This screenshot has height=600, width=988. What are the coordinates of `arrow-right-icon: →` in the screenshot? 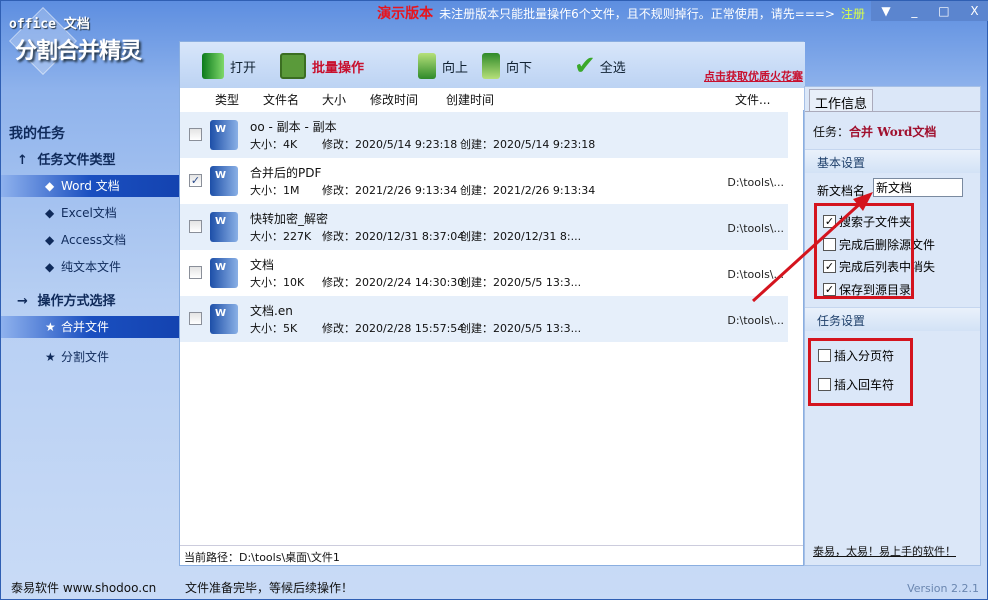 It's located at (22, 301).